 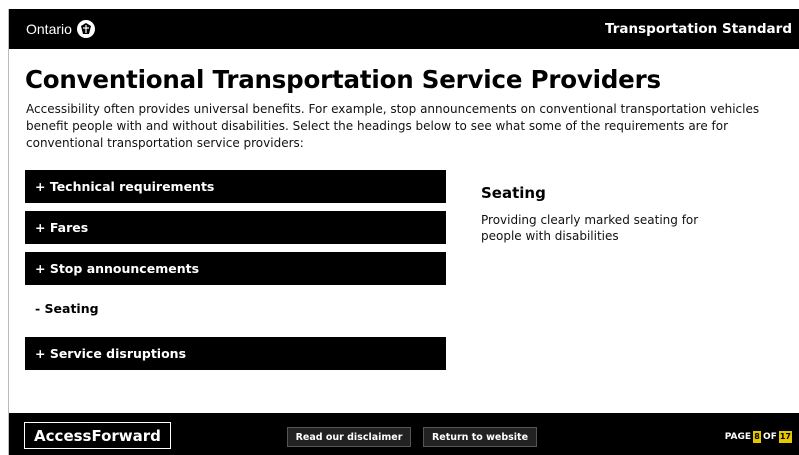 I want to click on accordion-fares: + Fares, so click(x=235, y=227).